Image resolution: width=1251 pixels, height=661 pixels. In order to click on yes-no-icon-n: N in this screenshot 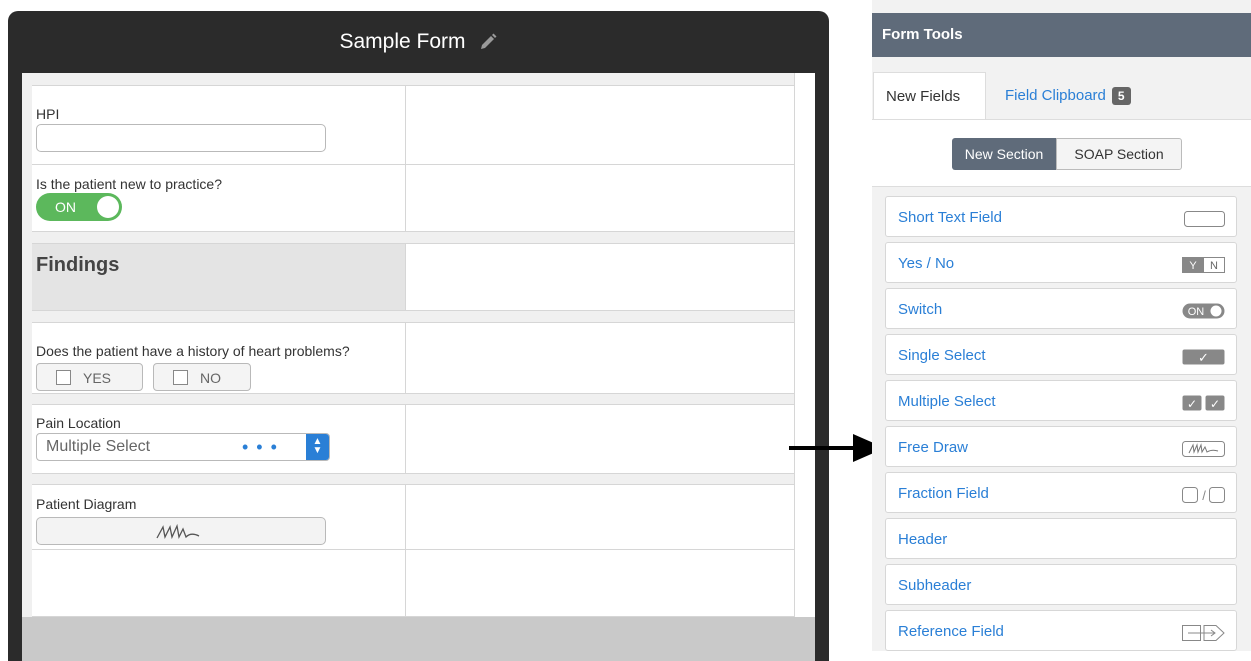, I will do `click(1214, 266)`.